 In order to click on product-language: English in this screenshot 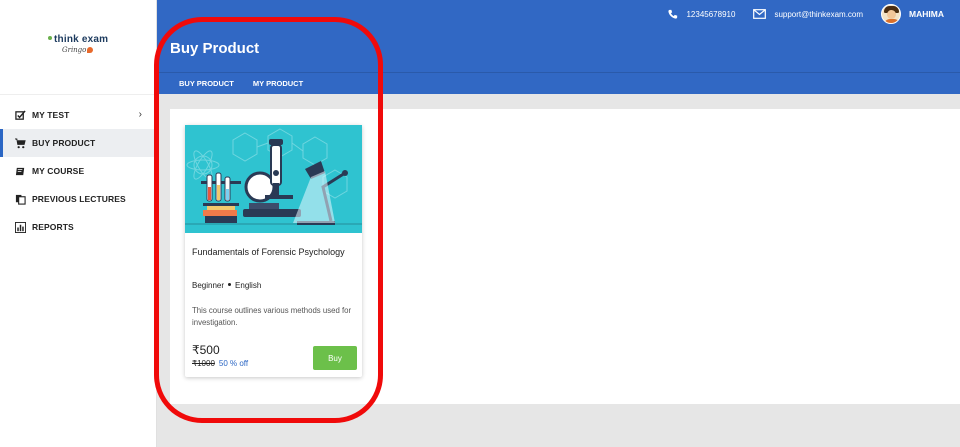, I will do `click(248, 285)`.